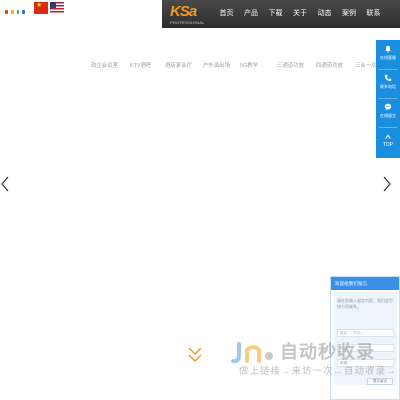 Image resolution: width=400 pixels, height=400 pixels. I want to click on phone-icon, so click(388, 78).